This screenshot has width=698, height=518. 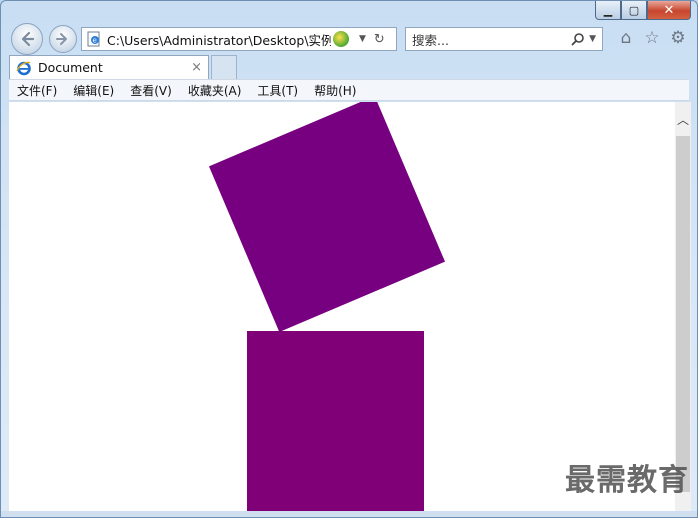 What do you see at coordinates (683, 119) in the screenshot?
I see `scroll-up-arrow-icon: ︿` at bounding box center [683, 119].